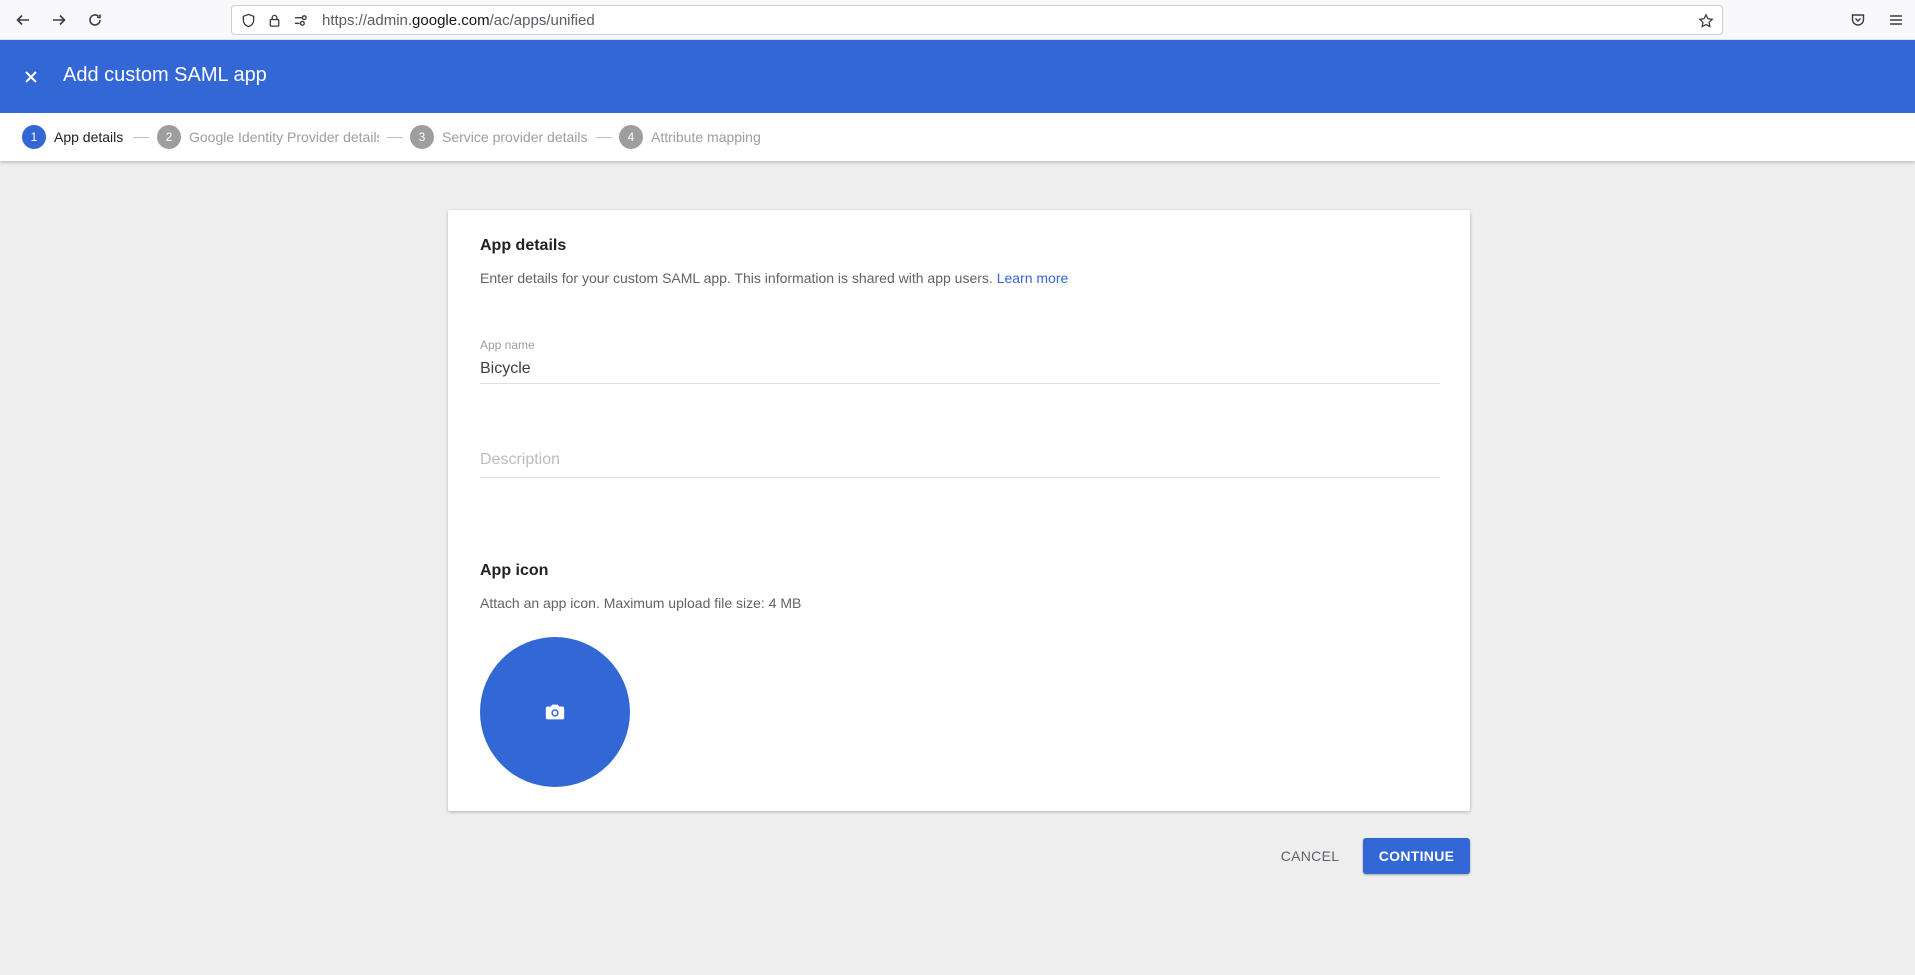  What do you see at coordinates (706, 137) in the screenshot?
I see `step-label: Attribute mapping` at bounding box center [706, 137].